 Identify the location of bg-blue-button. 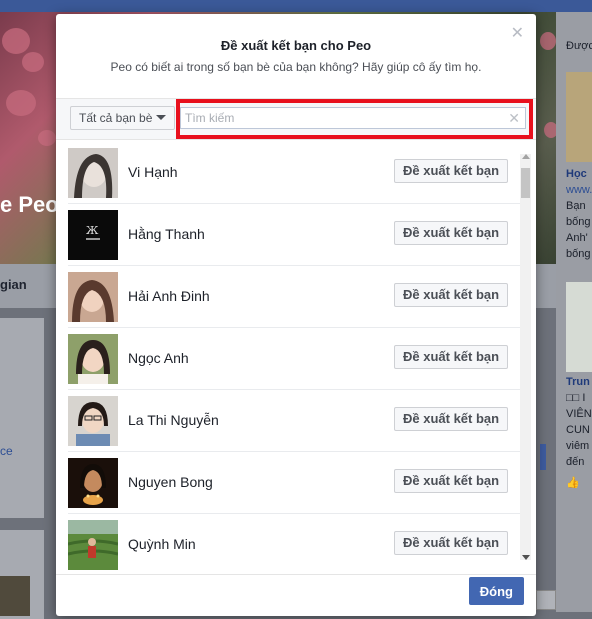
(543, 457).